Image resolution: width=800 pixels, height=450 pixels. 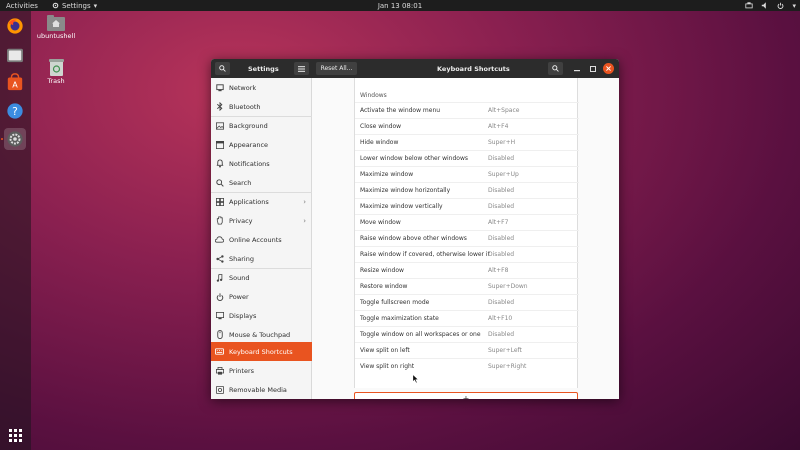 What do you see at coordinates (608, 68) in the screenshot?
I see `close-button` at bounding box center [608, 68].